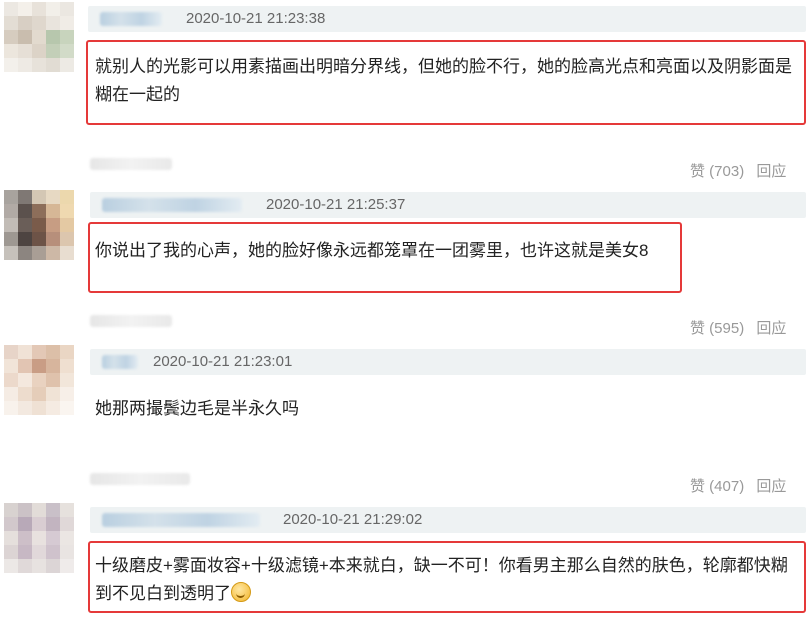 This screenshot has height=631, width=812. I want to click on comment-actions: 赞 (595) 回应, so click(738, 327).